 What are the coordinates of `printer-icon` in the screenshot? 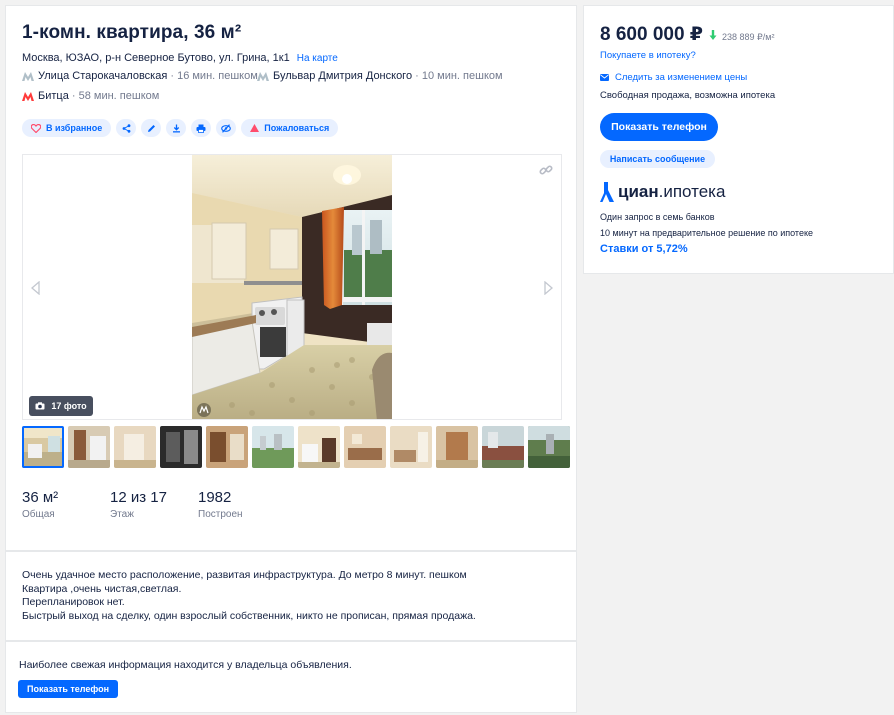 It's located at (201, 128).